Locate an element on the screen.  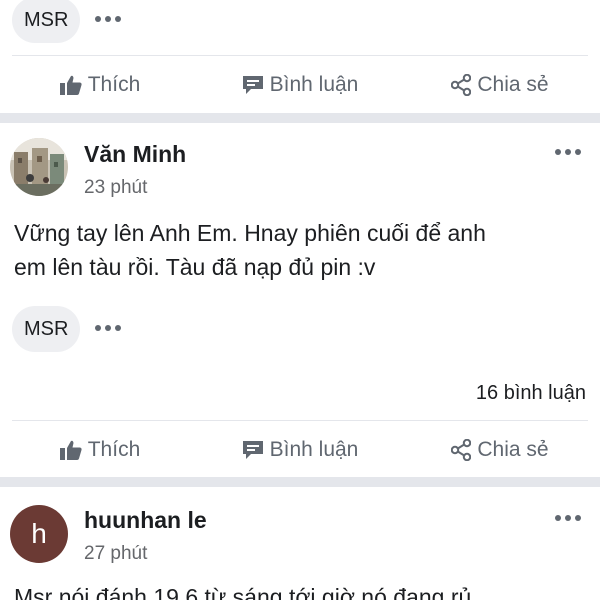
avatar is located at coordinates (39, 167).